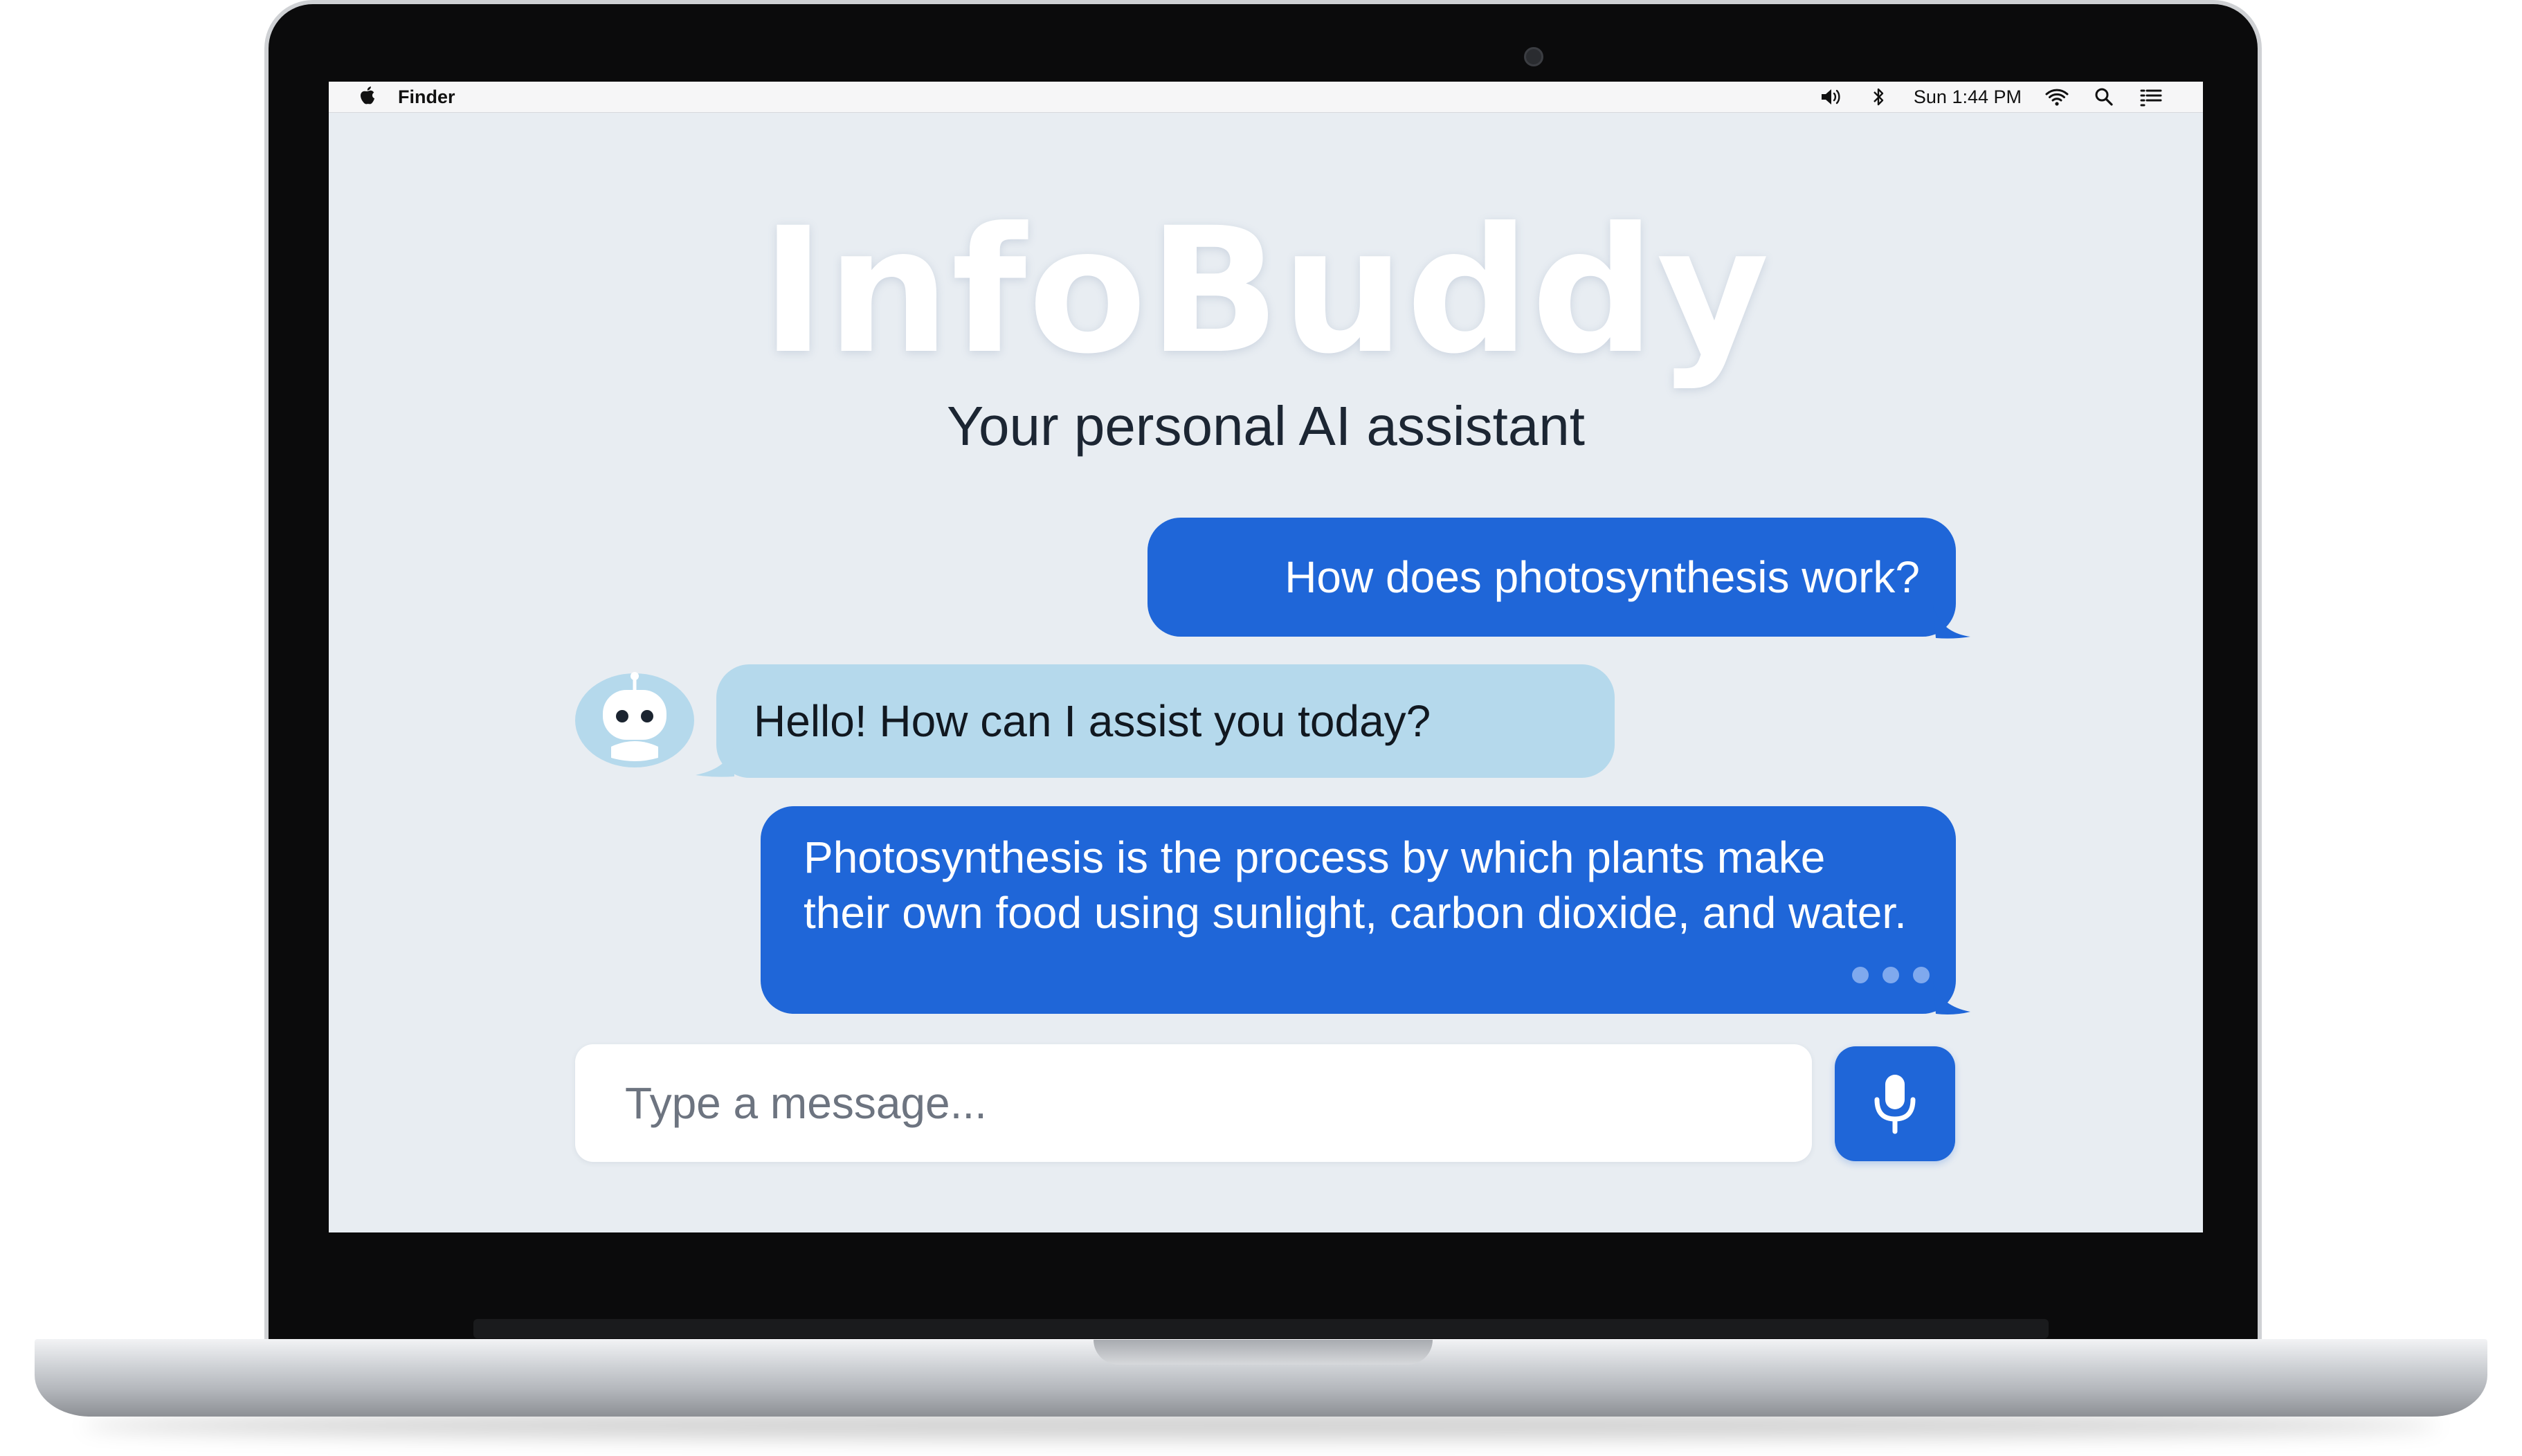 The height and width of the screenshot is (1456, 2522). What do you see at coordinates (1602, 577) in the screenshot?
I see `message-text: How does photosynthesis work?` at bounding box center [1602, 577].